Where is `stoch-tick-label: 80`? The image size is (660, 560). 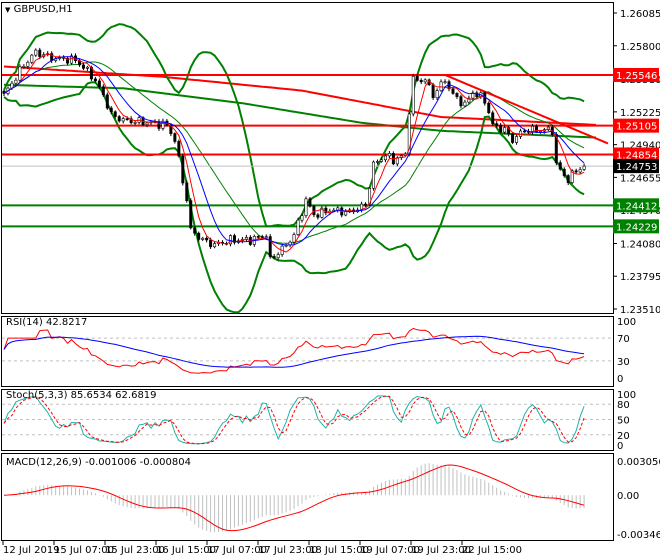 stoch-tick-label: 80 is located at coordinates (623, 405).